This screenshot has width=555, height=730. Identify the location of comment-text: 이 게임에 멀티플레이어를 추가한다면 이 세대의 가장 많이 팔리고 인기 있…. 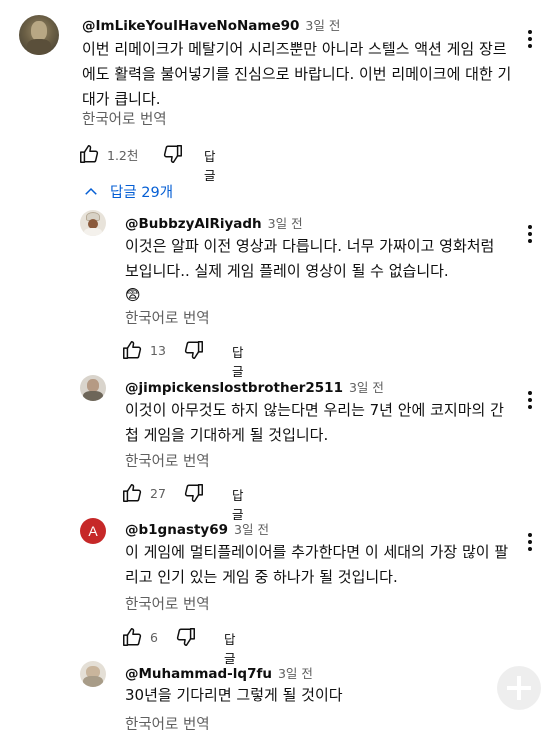
(317, 564).